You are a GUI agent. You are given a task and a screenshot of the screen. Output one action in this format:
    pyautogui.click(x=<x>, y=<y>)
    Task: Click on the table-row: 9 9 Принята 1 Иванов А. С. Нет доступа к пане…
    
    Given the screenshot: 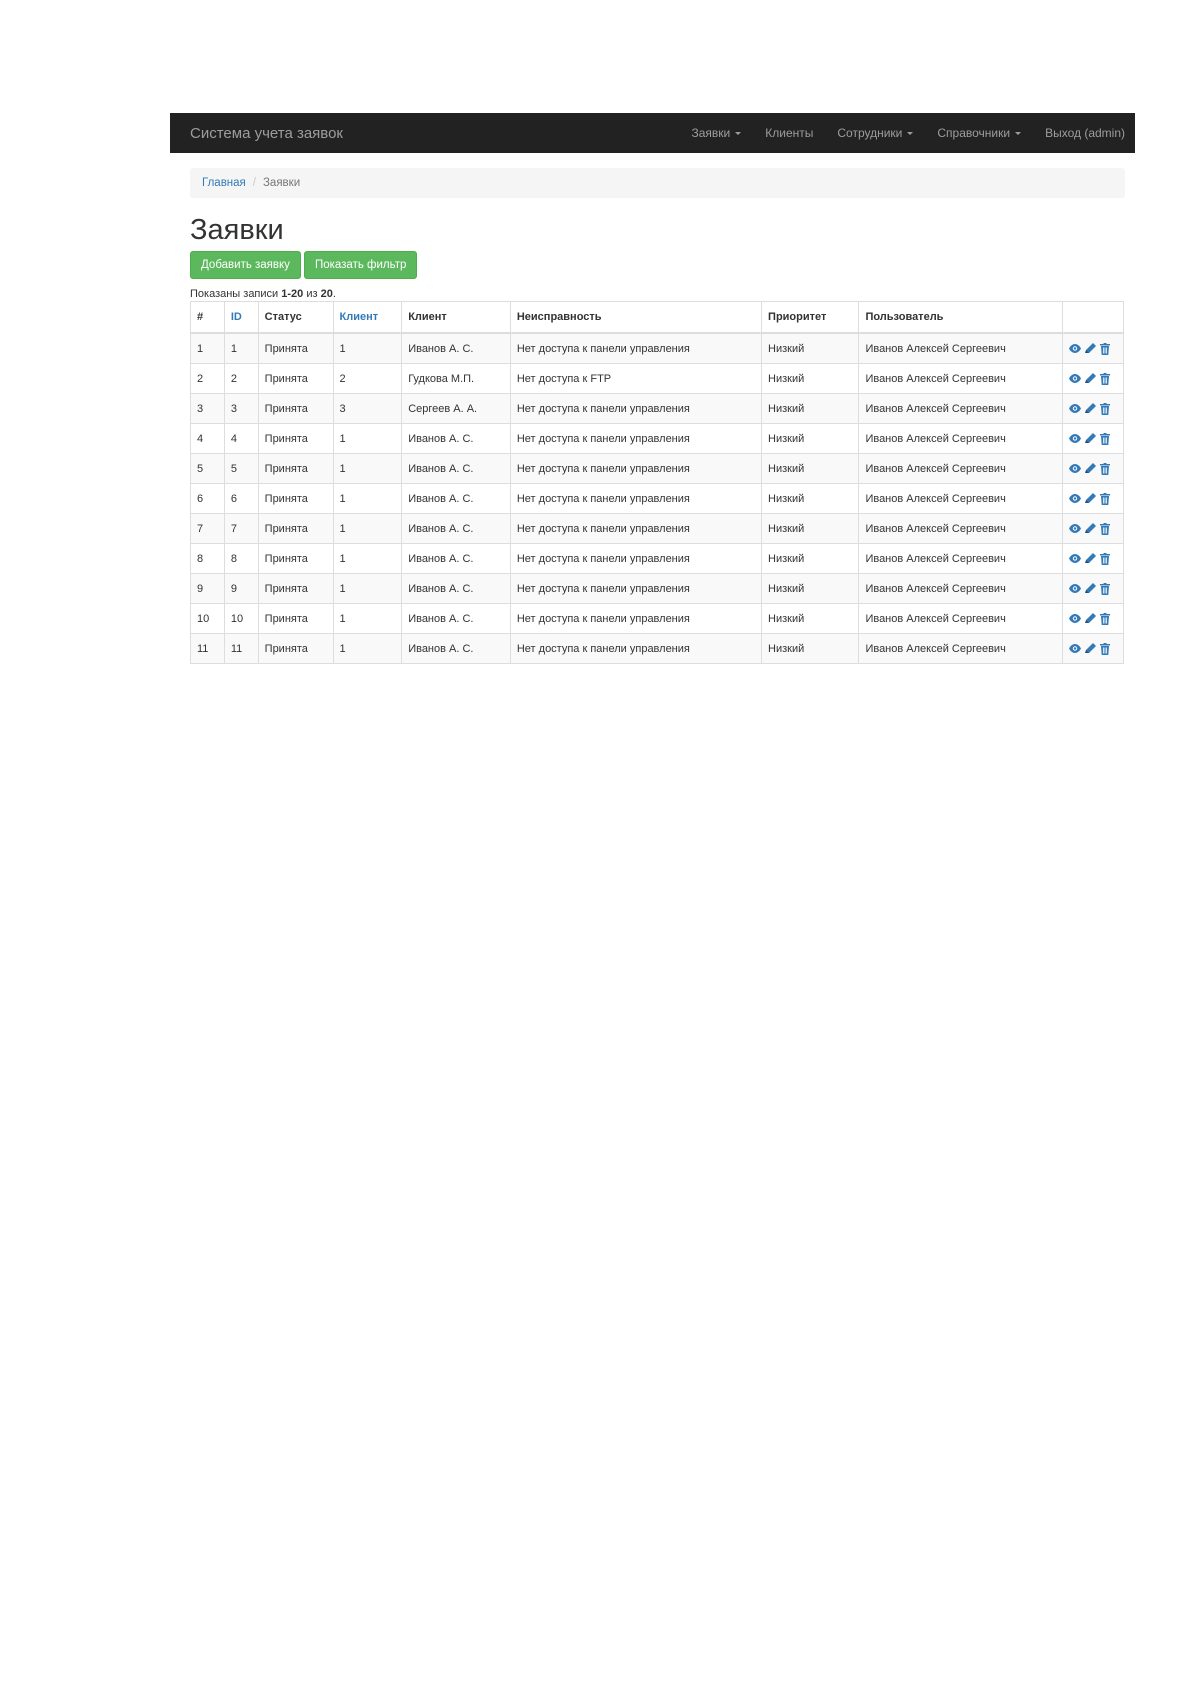 What is the action you would take?
    pyautogui.click(x=657, y=588)
    